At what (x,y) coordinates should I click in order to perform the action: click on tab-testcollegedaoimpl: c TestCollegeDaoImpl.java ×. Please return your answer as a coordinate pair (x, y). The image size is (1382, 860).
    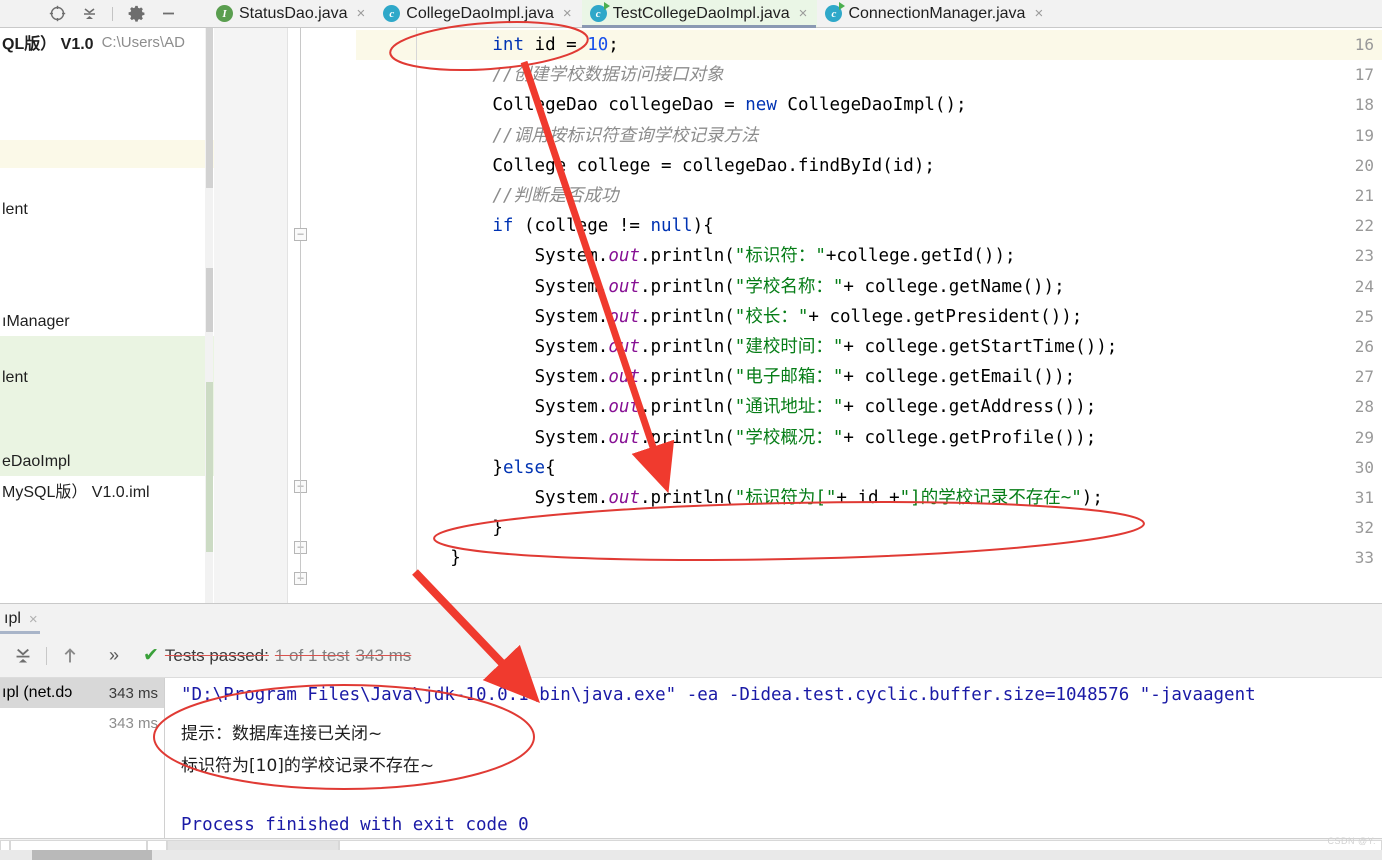
    Looking at the image, I should click on (699, 14).